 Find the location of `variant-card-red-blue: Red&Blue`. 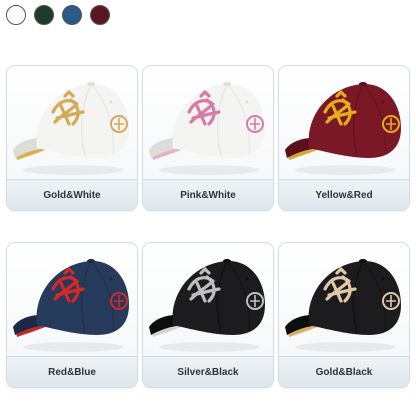

variant-card-red-blue: Red&Blue is located at coordinates (72, 315).